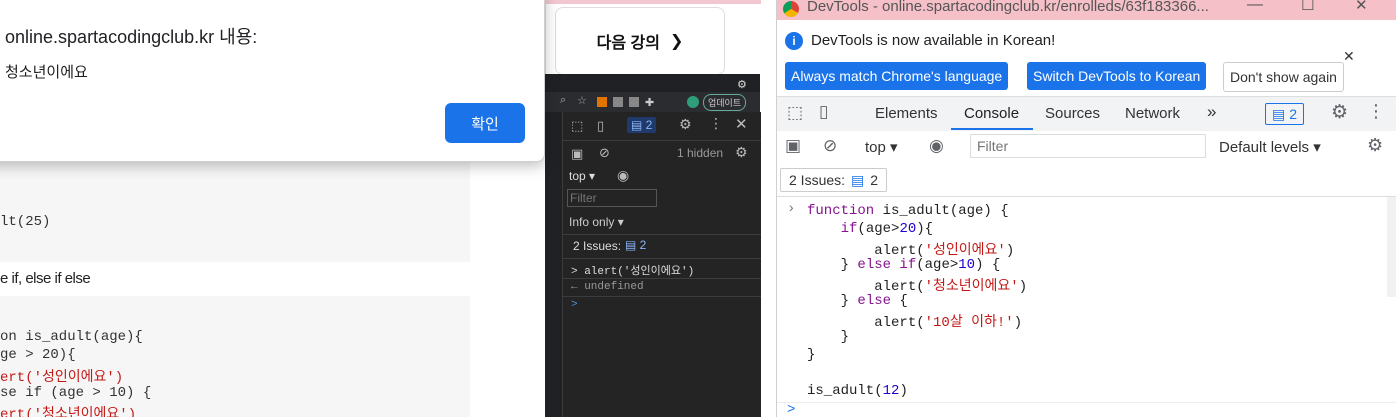 The height and width of the screenshot is (418, 1396). Describe the element at coordinates (897, 76) in the screenshot. I see `always-match-language-button: Always match Chrome's language` at that location.